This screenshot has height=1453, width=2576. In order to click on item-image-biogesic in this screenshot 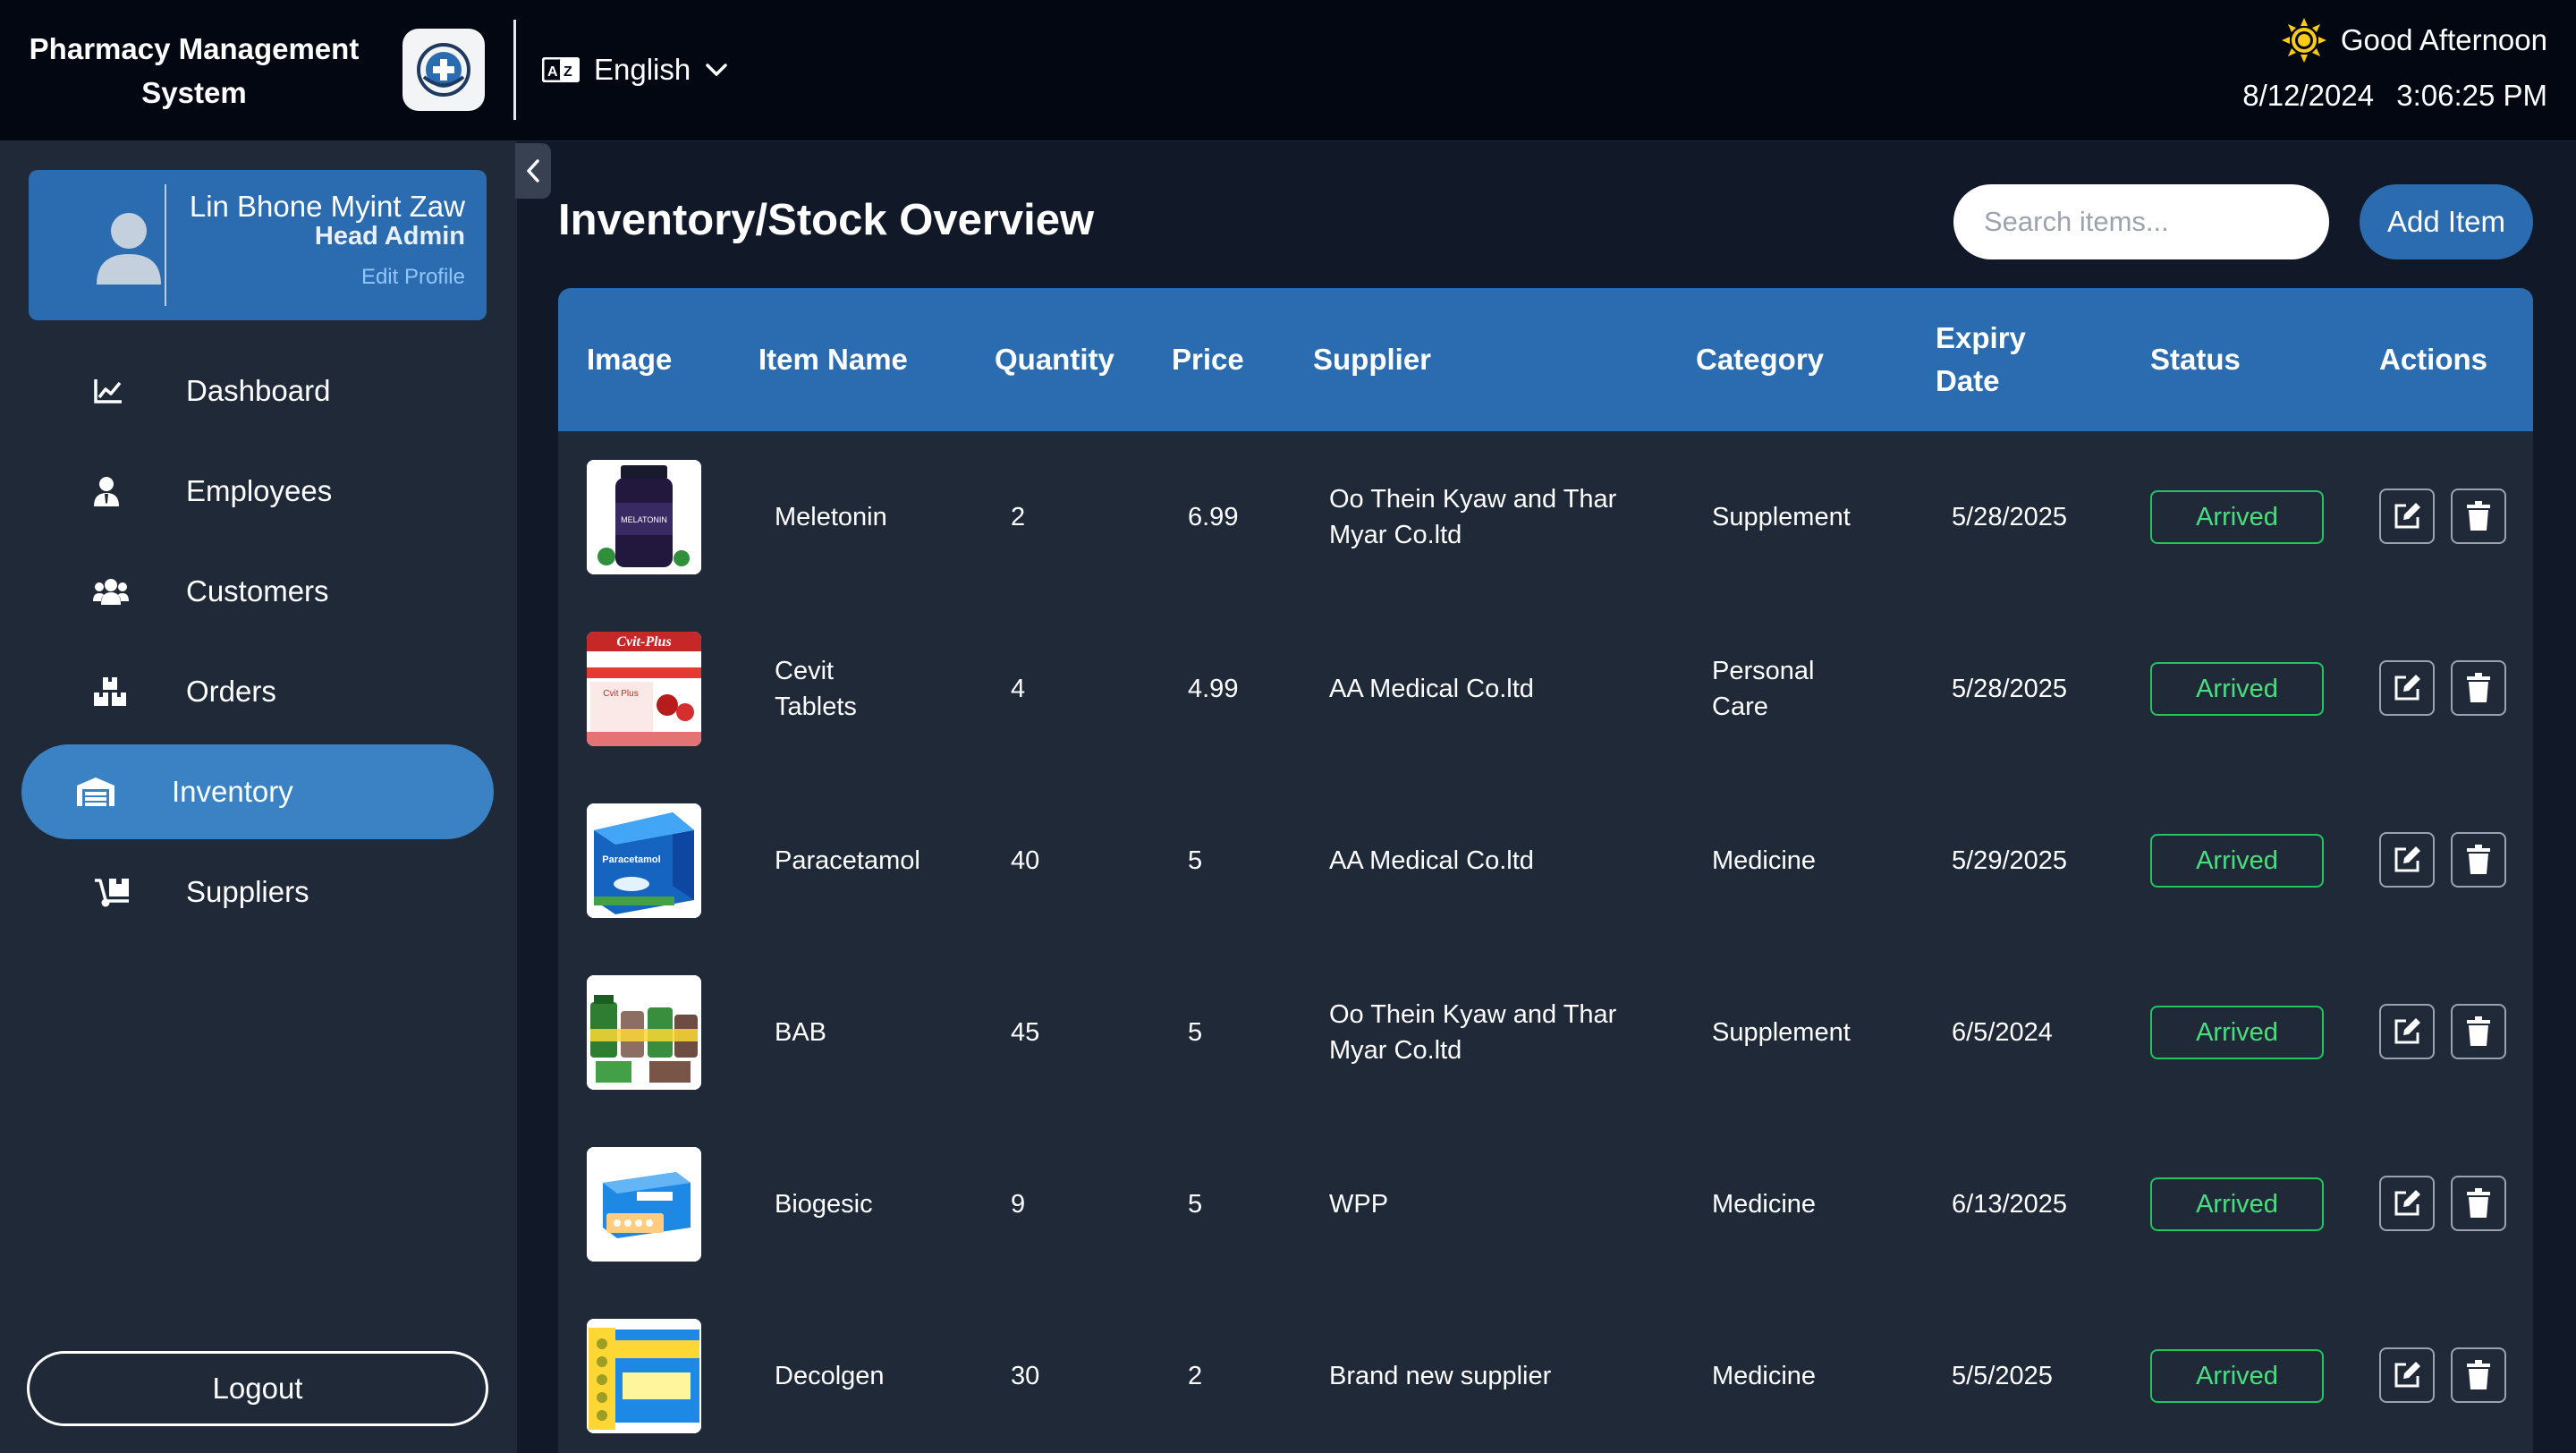, I will do `click(644, 1204)`.